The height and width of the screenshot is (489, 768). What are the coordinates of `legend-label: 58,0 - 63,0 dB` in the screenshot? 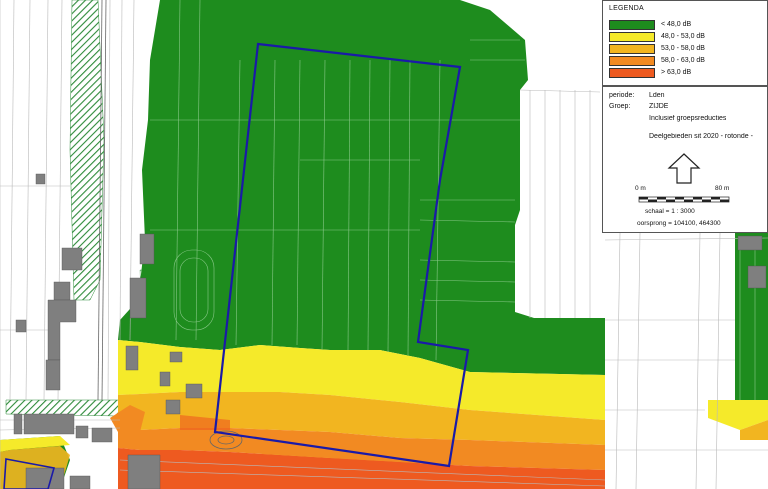 It's located at (683, 60).